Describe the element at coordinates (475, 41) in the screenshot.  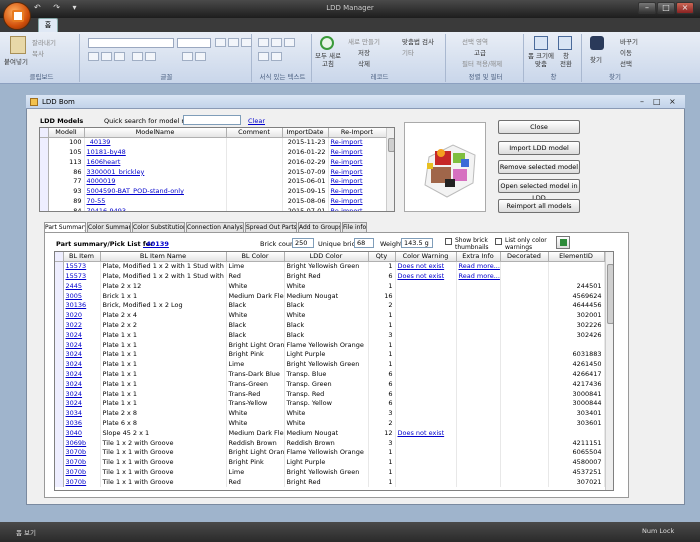
I see `selection-filter-button: 선택 영역` at that location.